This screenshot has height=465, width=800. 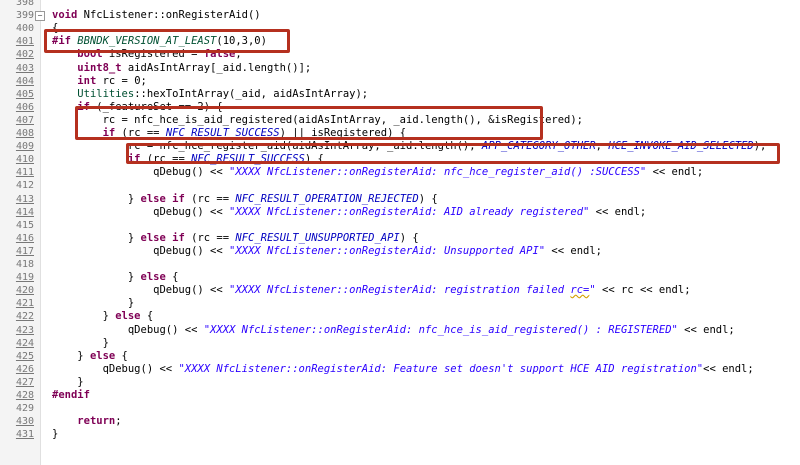 What do you see at coordinates (400, 185) in the screenshot?
I see `code-line: 412` at bounding box center [400, 185].